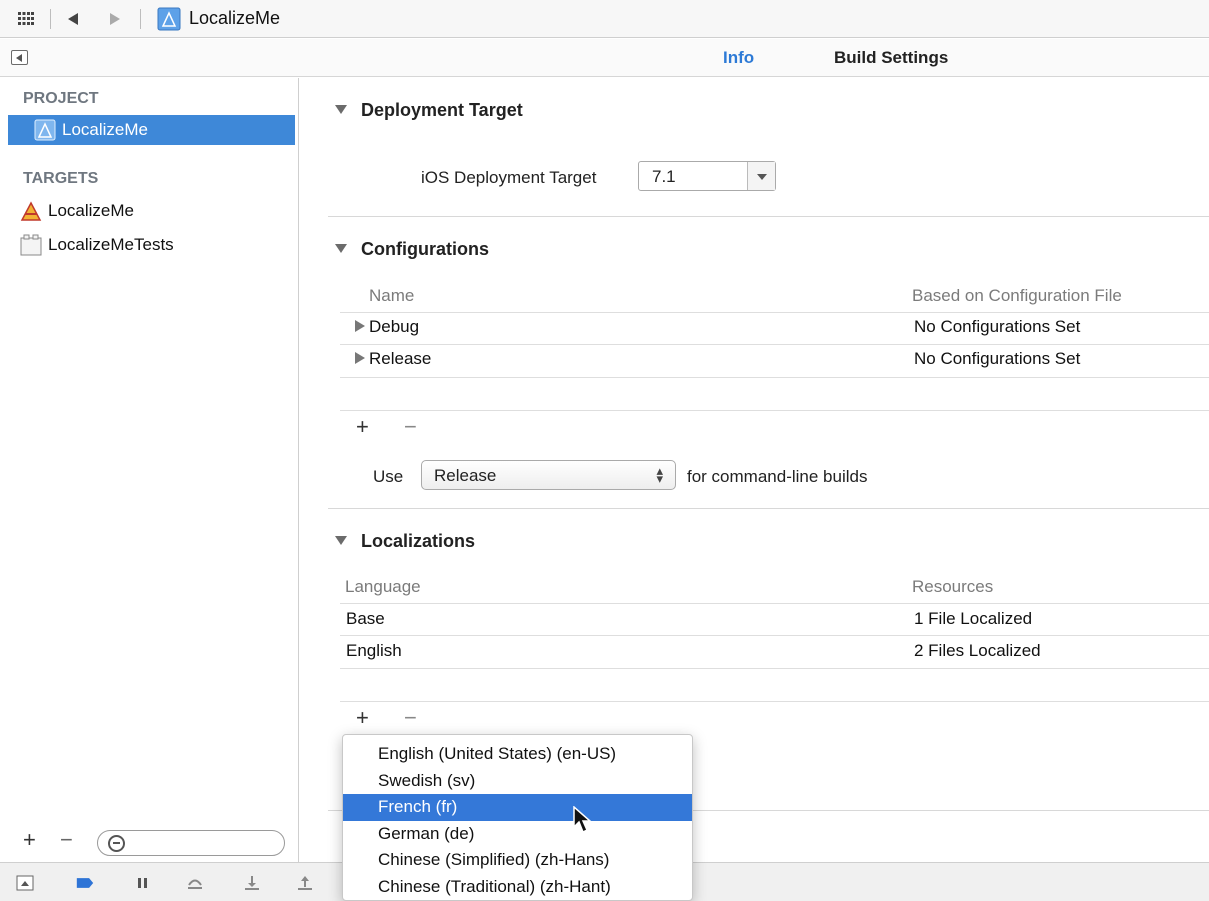 The image size is (1209, 901). What do you see at coordinates (604, 19) in the screenshot?
I see `navigation-bar: LocalizeMe` at bounding box center [604, 19].